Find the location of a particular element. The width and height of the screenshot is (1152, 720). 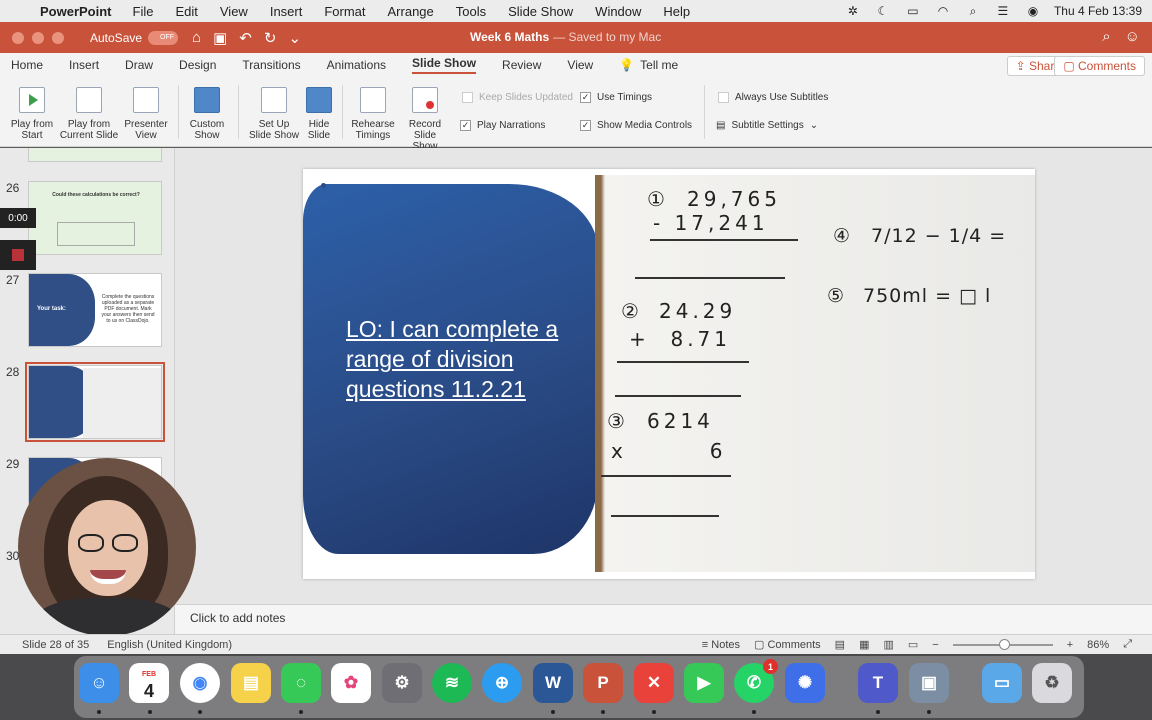

tell-me-search: 💡 Tell me is located at coordinates (648, 65).